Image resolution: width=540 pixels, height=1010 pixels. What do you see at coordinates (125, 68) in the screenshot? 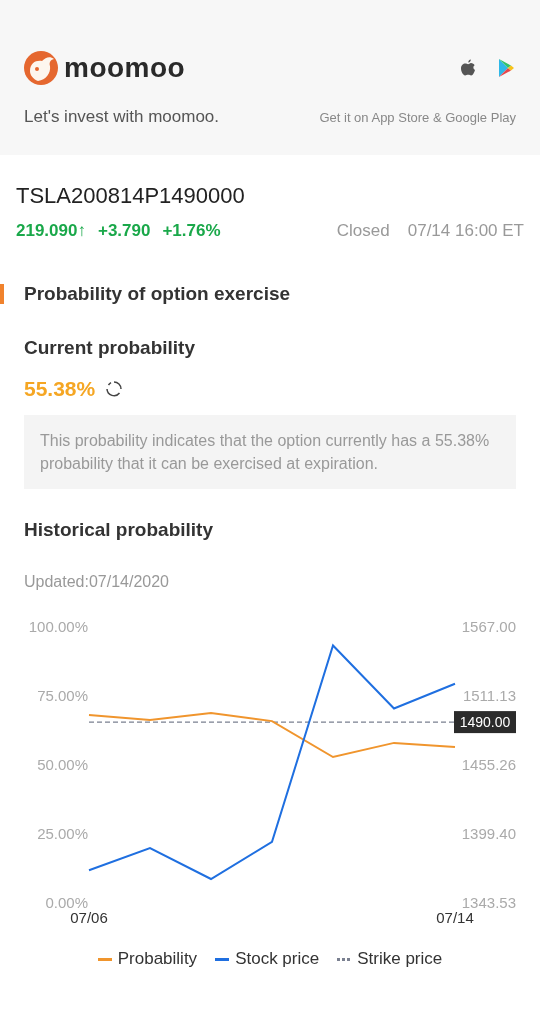
I see `brand-name: moomoo` at bounding box center [125, 68].